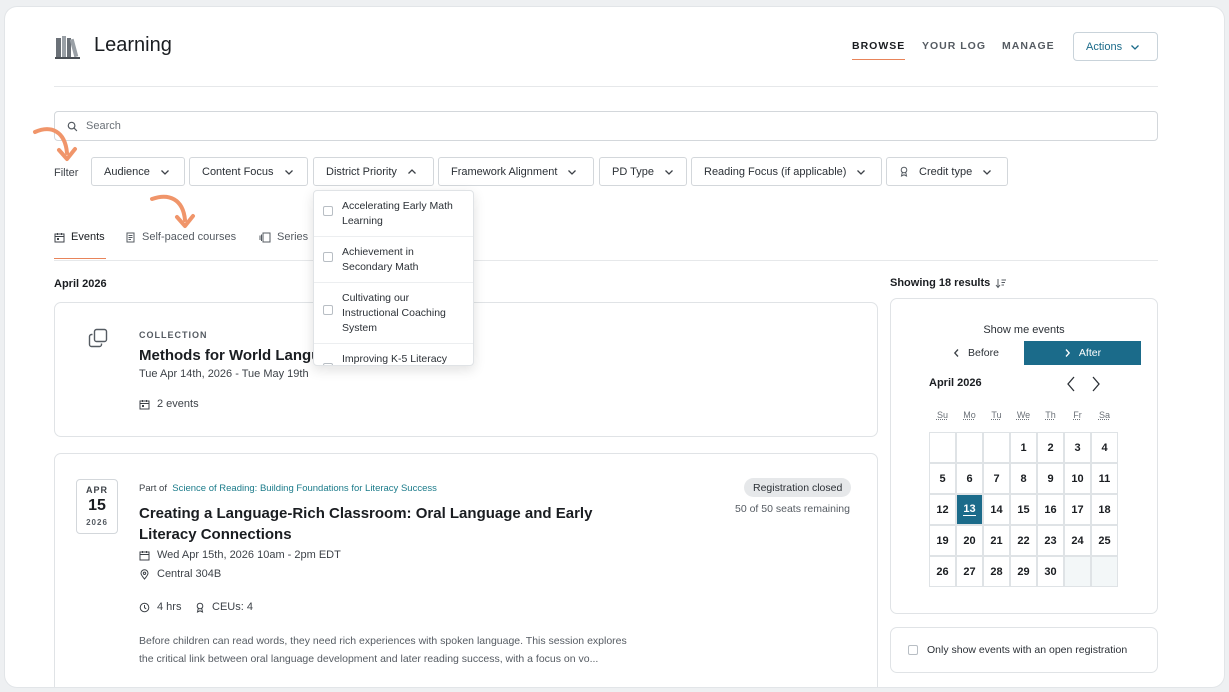 Image resolution: width=1229 pixels, height=692 pixels. Describe the element at coordinates (138, 171) in the screenshot. I see `filter-audience: Audience` at that location.